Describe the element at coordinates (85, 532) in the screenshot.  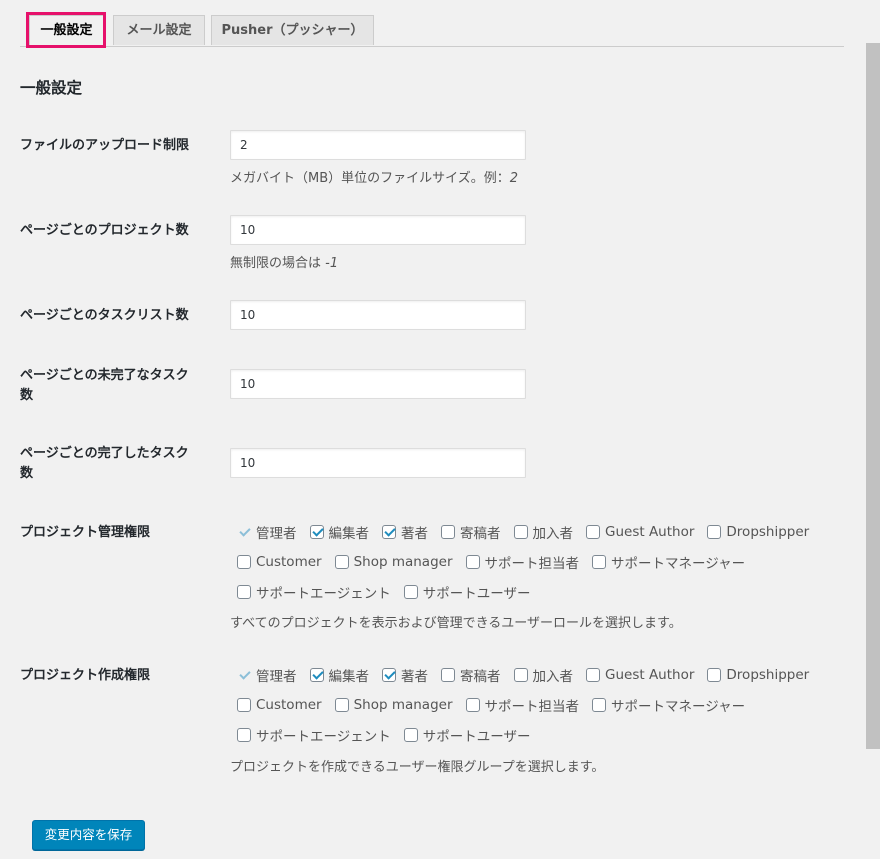
I see `project-manage-label: プロジェクト管理権限` at that location.